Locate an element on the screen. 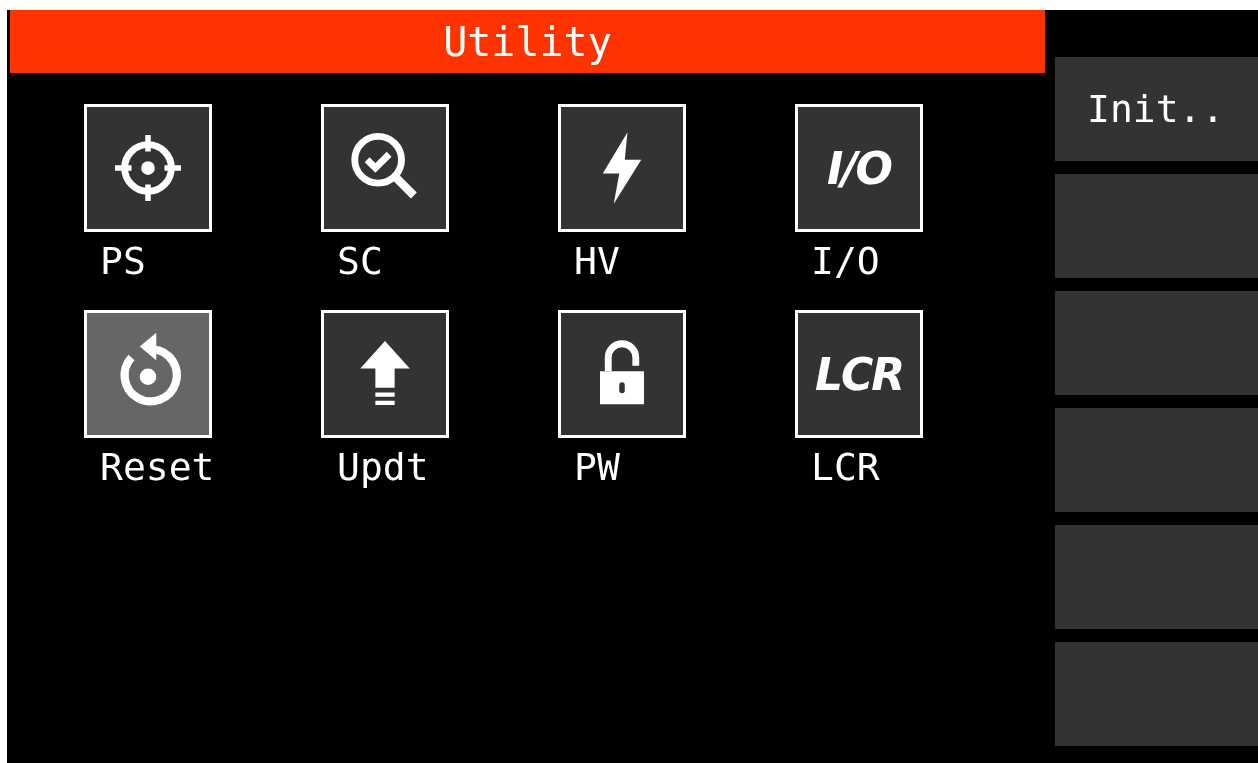 The width and height of the screenshot is (1258, 763). tile-label: Reset is located at coordinates (157, 467).